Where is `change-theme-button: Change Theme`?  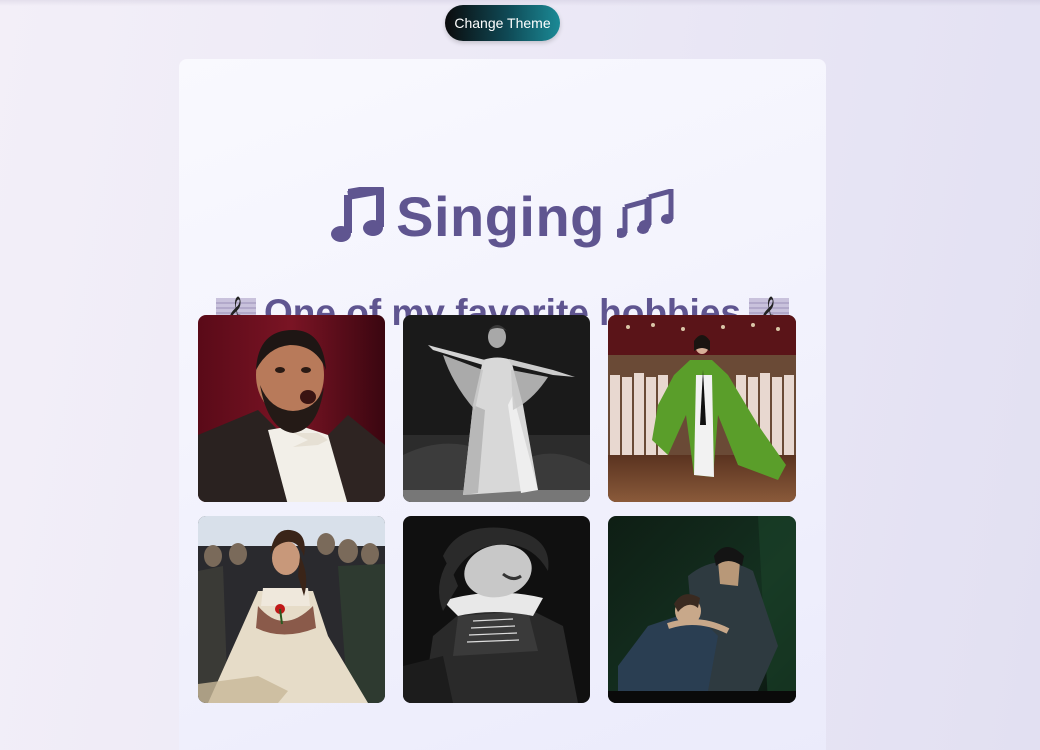
change-theme-button: Change Theme is located at coordinates (502, 23).